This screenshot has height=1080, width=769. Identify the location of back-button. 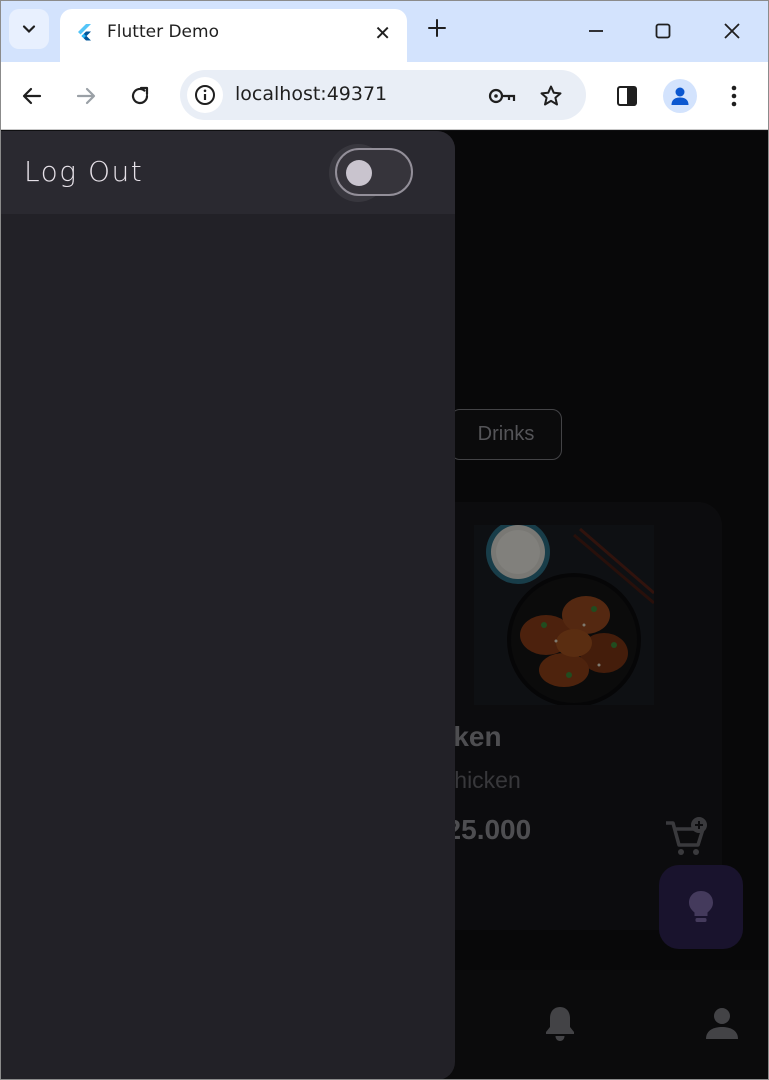
(32, 96).